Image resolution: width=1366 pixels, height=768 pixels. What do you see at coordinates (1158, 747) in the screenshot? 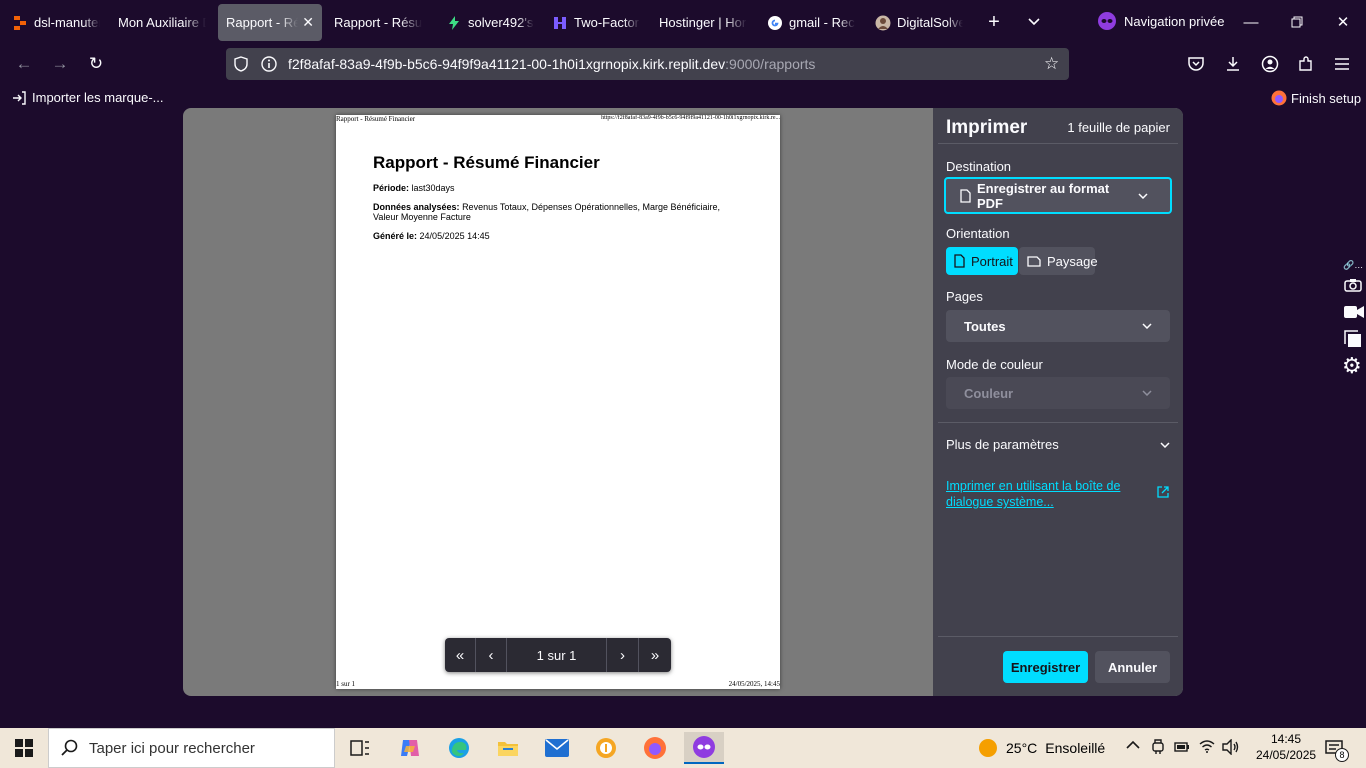
I see `usb-device-icon` at bounding box center [1158, 747].